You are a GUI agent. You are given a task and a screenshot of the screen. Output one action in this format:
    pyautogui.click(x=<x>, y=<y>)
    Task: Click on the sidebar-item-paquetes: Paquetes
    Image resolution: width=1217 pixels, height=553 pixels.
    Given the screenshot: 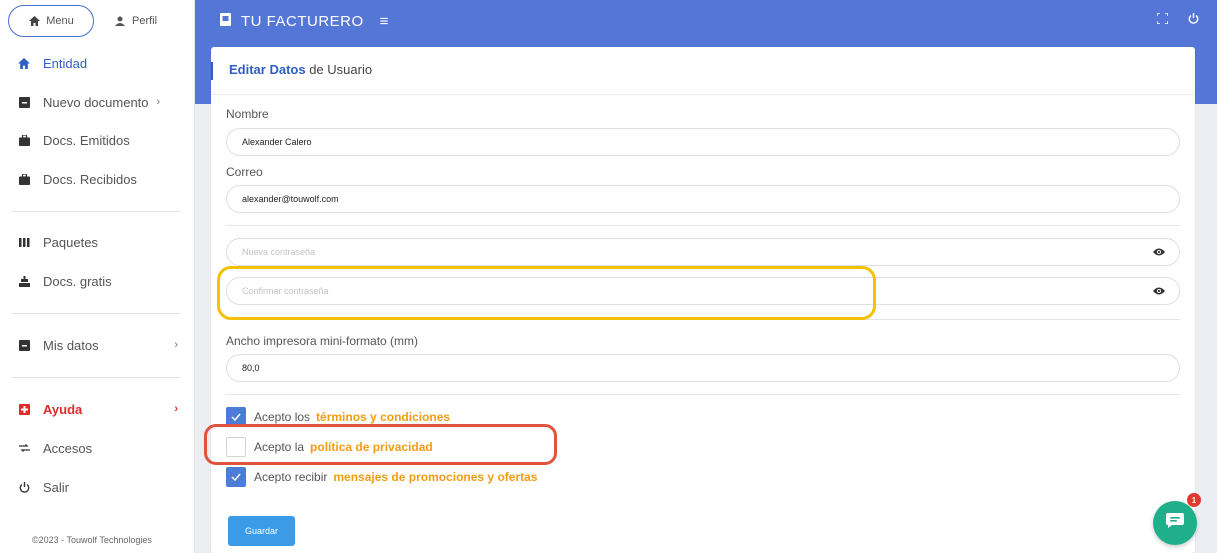 What is the action you would take?
    pyautogui.click(x=98, y=242)
    